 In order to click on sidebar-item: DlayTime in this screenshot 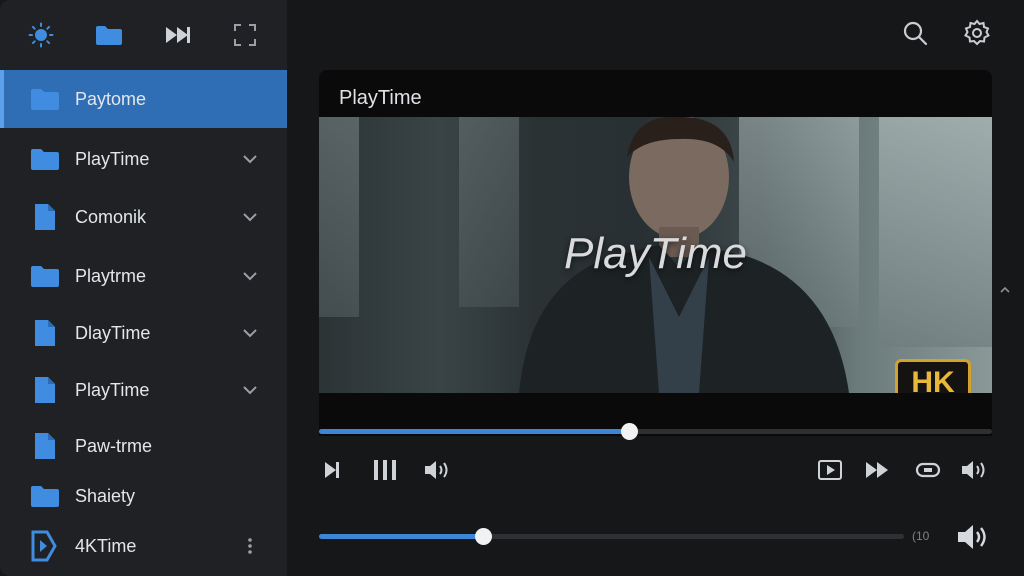, I will do `click(143, 333)`.